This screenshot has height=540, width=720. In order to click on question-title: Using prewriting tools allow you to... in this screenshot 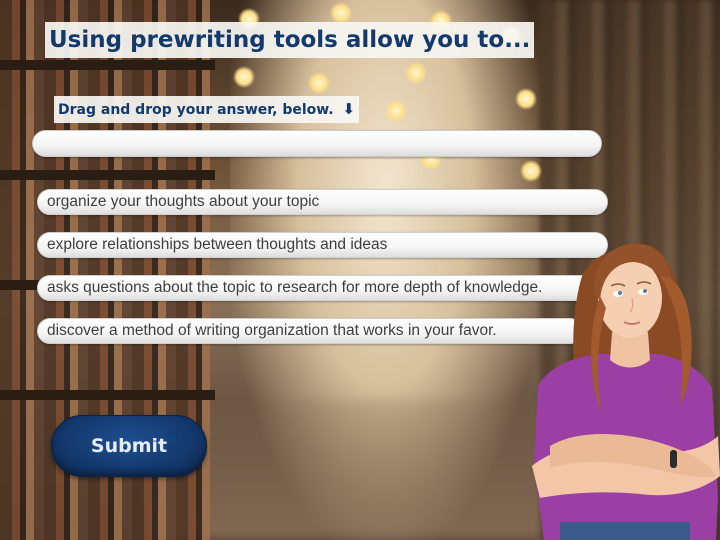, I will do `click(290, 40)`.